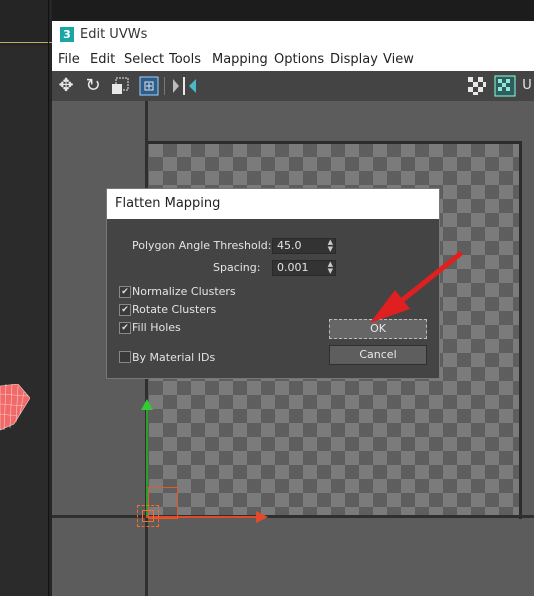 The width and height of the screenshot is (534, 596). I want to click on gizmo-y-arrow-icon, so click(147, 404).